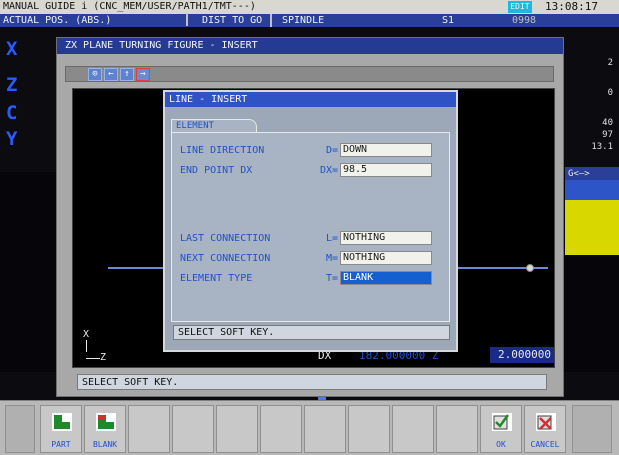 The height and width of the screenshot is (455, 619). Describe the element at coordinates (571, 6) in the screenshot. I see `clock: 13:08:17` at that location.